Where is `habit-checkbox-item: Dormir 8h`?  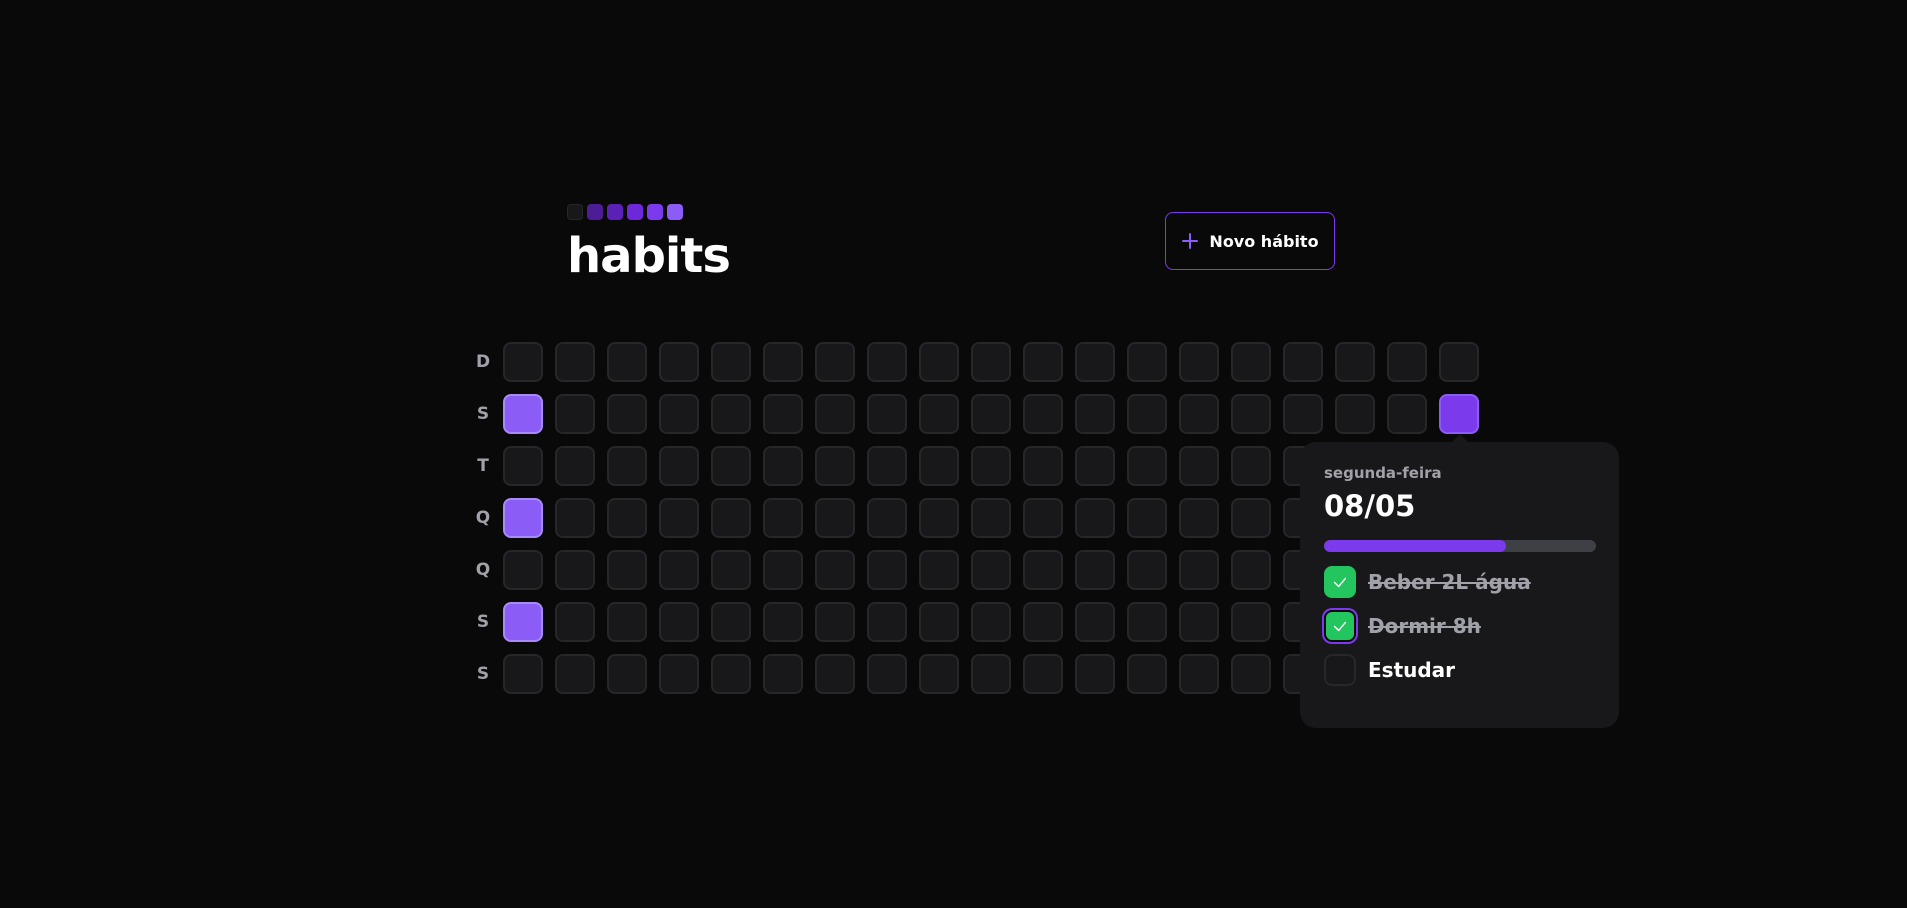
habit-checkbox-item: Dormir 8h is located at coordinates (1459, 626).